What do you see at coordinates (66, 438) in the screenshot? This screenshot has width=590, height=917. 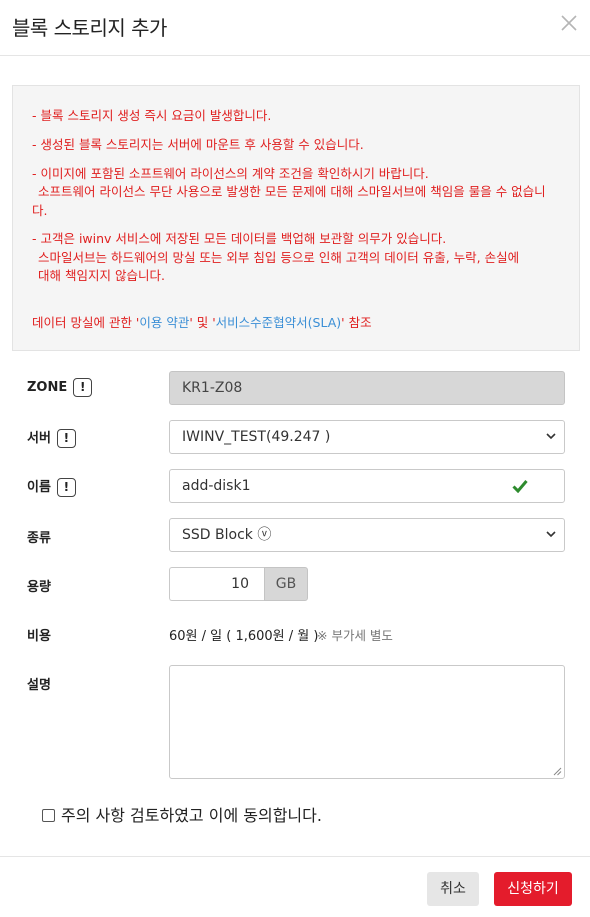 I see `server-info-icon: !` at bounding box center [66, 438].